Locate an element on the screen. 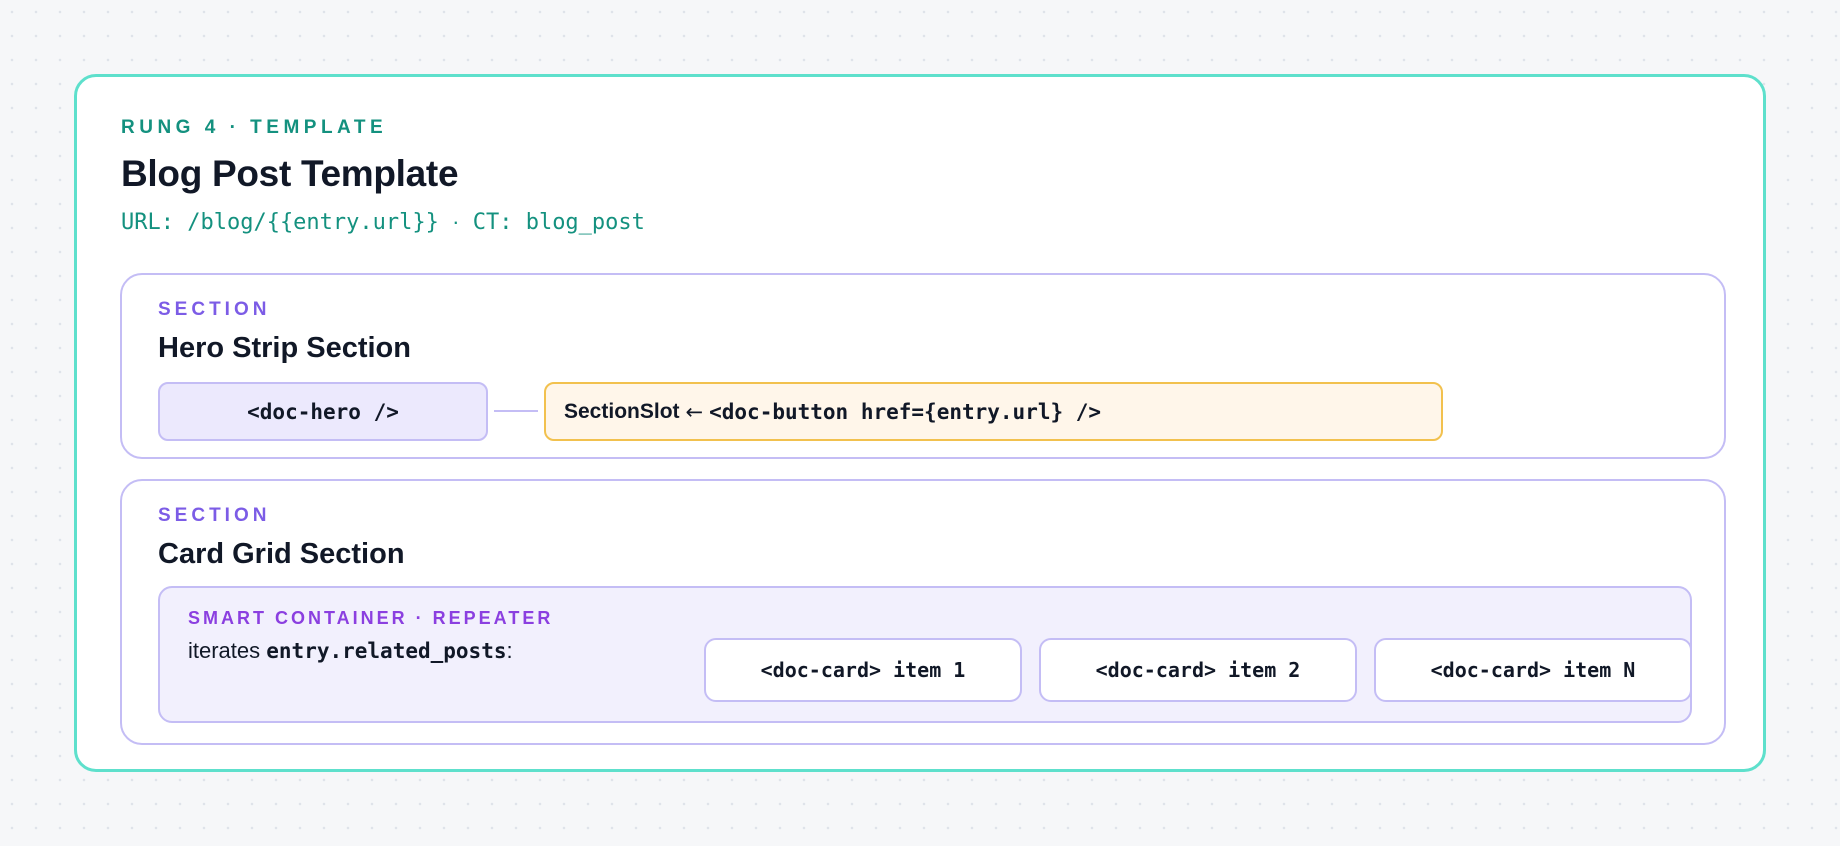 The width and height of the screenshot is (1840, 846). slot-code: <doc-button href={entry.url} /> is located at coordinates (905, 411).